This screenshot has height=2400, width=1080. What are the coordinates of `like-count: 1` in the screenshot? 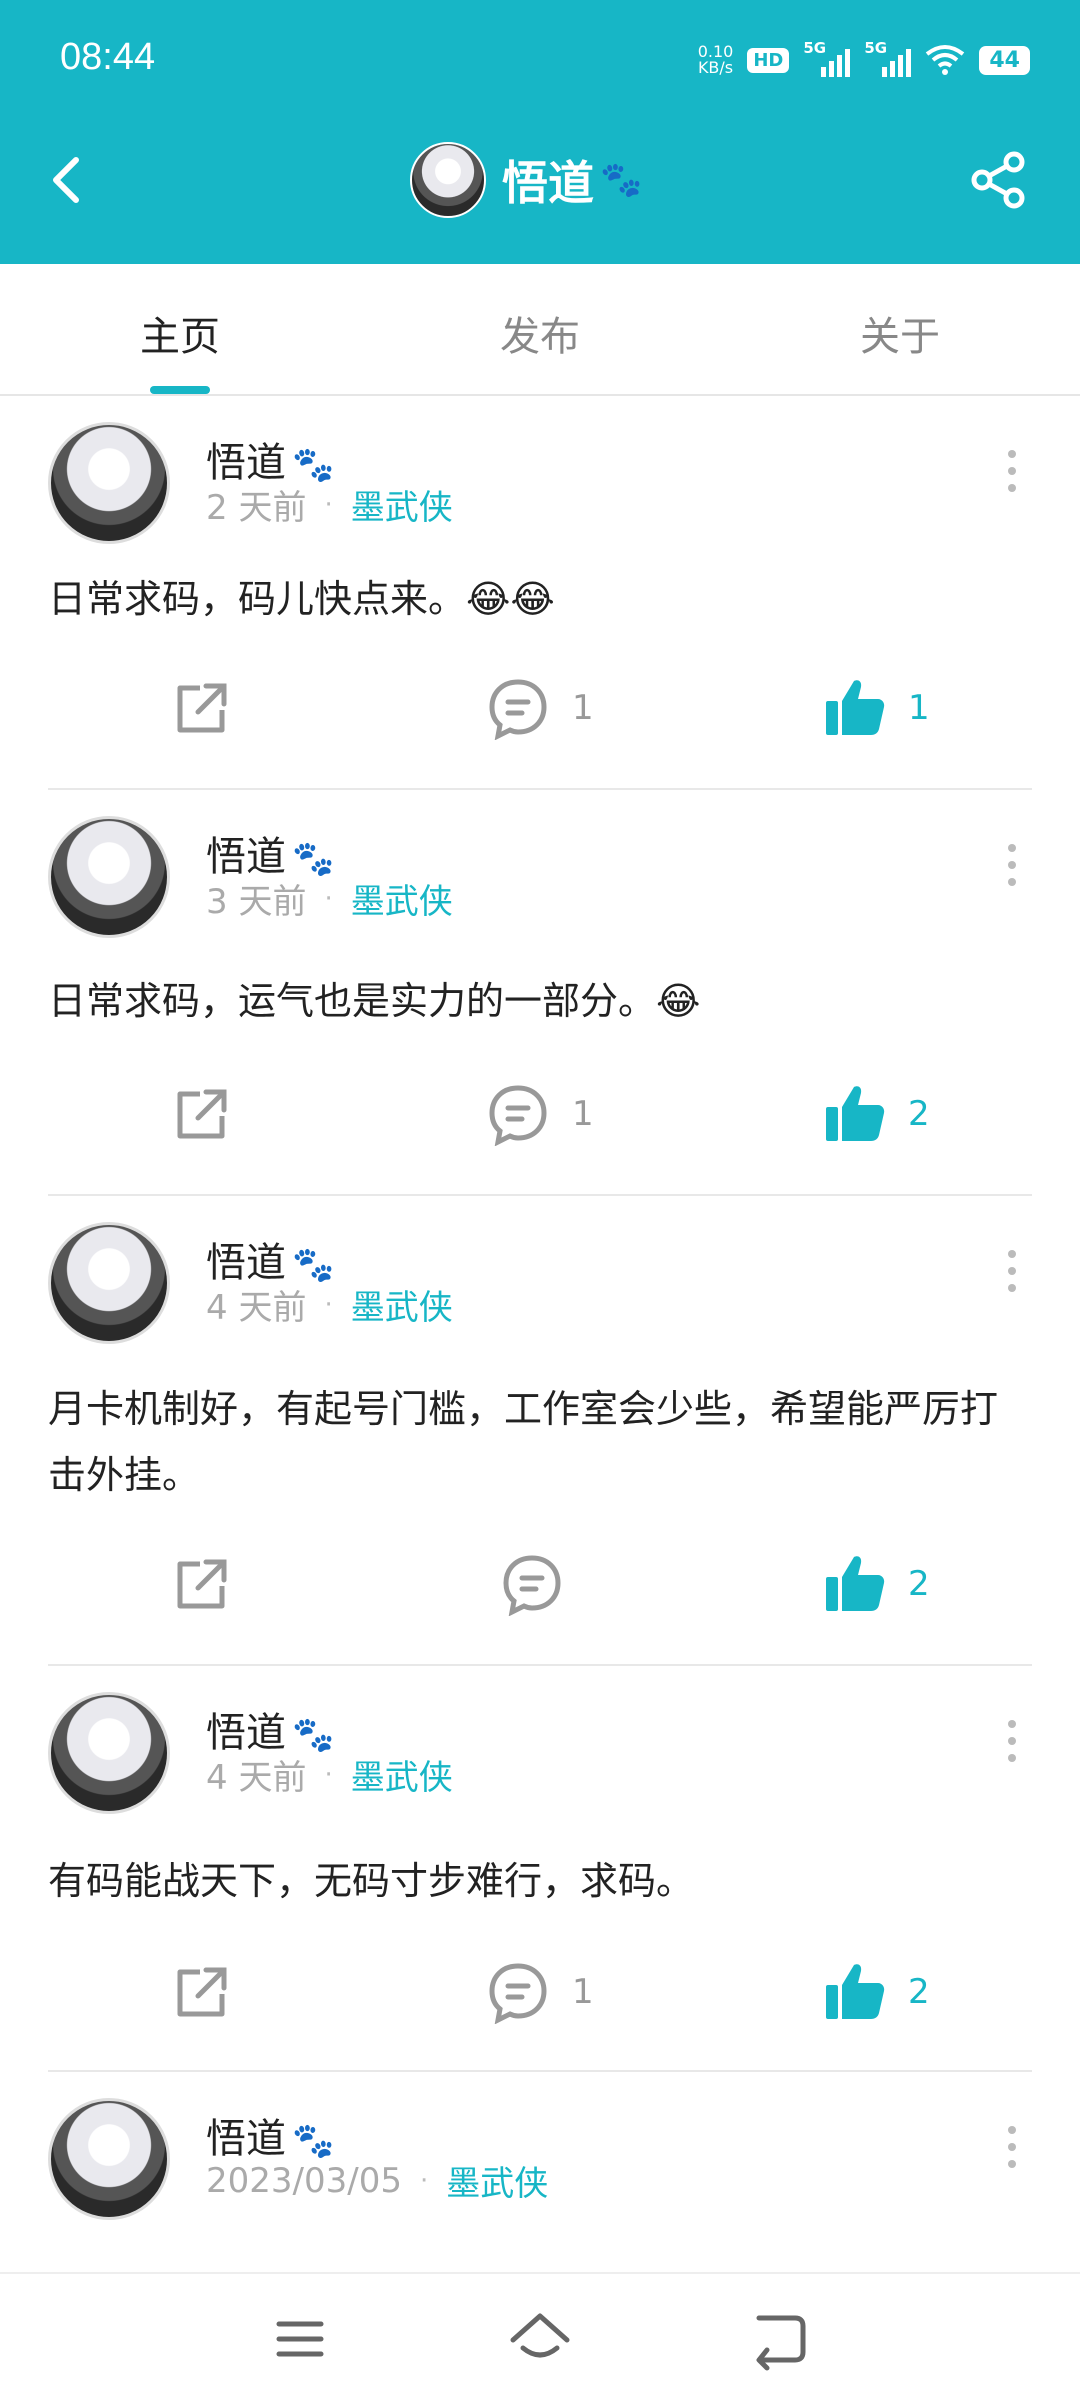 It's located at (919, 708).